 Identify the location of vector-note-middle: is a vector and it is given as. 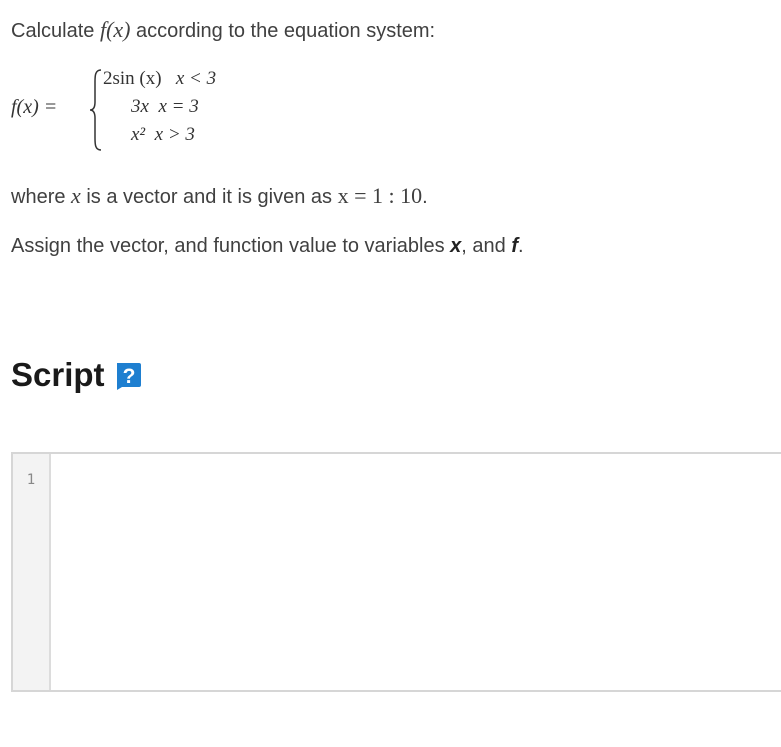
(209, 197).